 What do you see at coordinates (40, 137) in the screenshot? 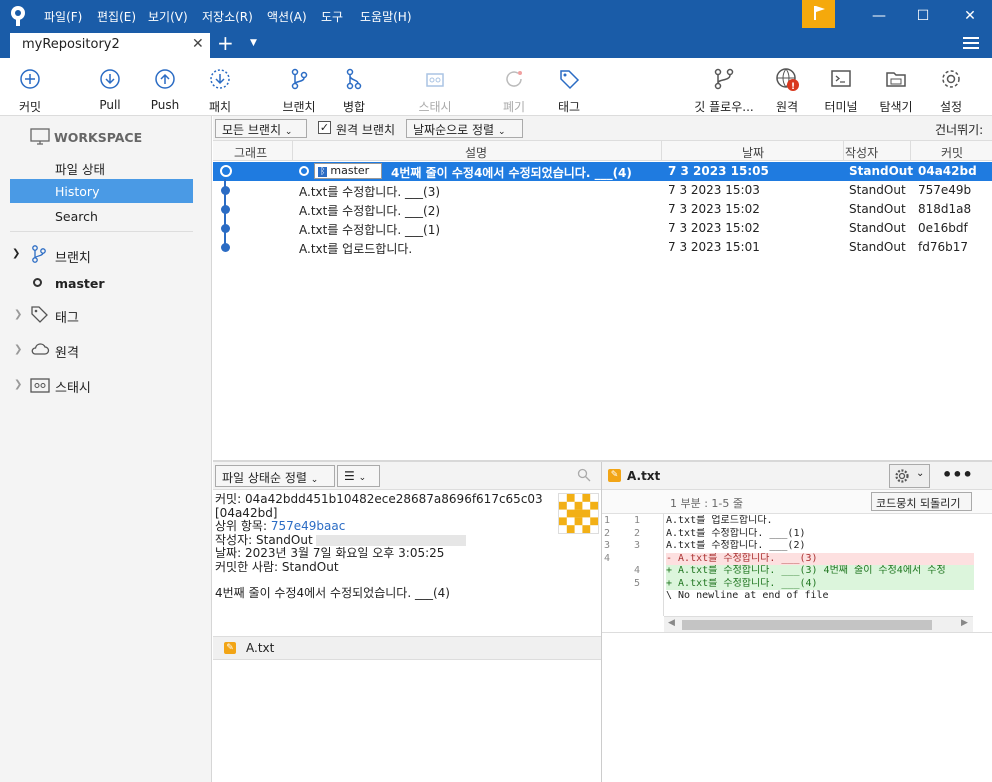
I see `monitor-icon` at bounding box center [40, 137].